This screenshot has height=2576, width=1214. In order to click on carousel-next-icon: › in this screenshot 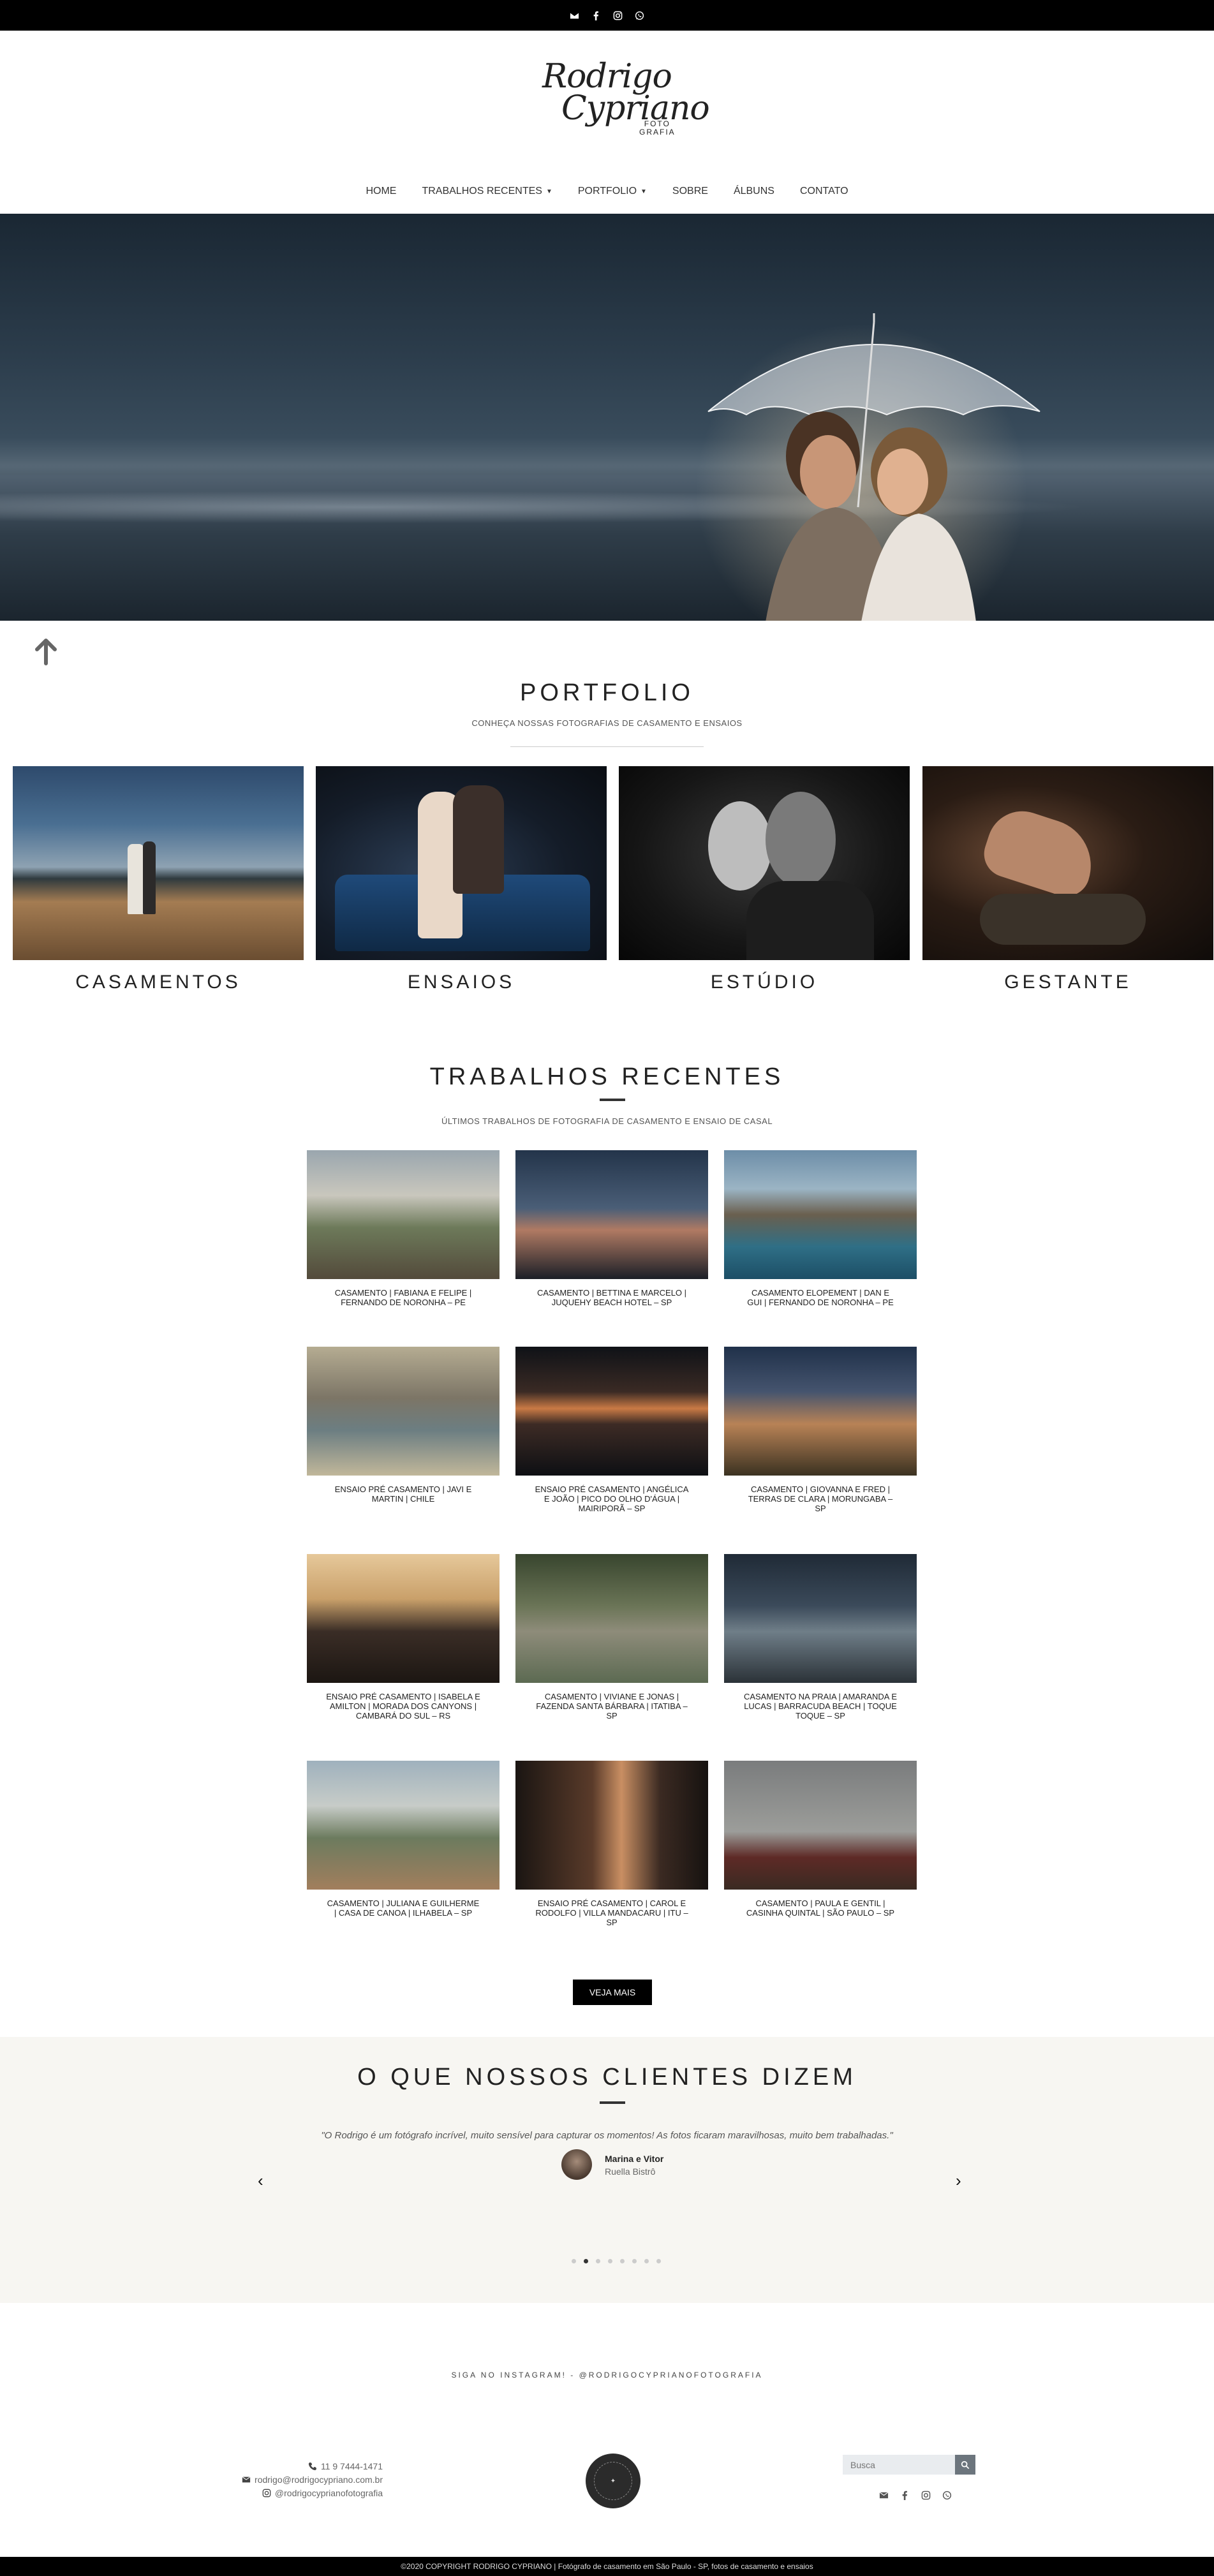, I will do `click(959, 2181)`.